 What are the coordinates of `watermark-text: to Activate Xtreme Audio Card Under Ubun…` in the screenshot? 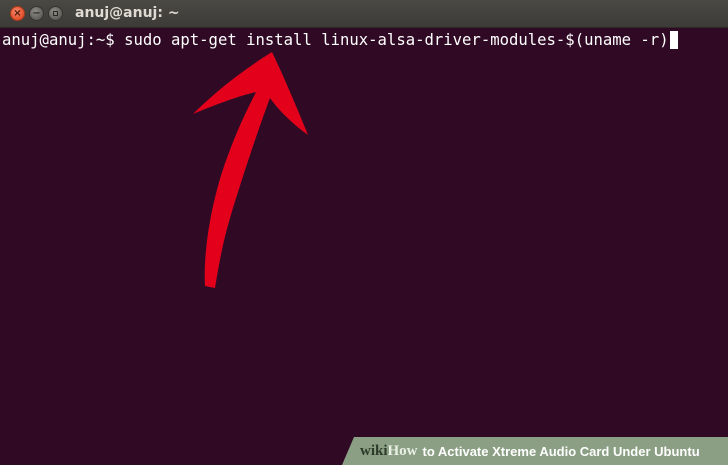 It's located at (561, 451).